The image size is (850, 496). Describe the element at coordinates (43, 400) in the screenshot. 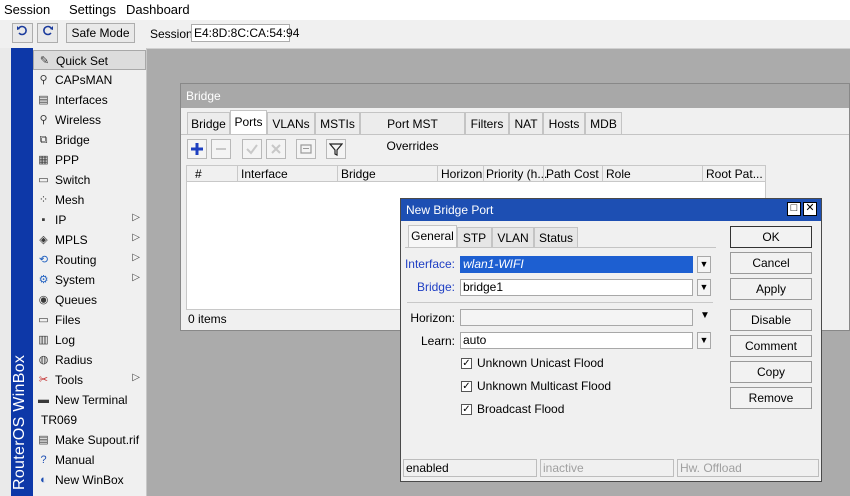

I see `terminal-icon: ▬` at that location.